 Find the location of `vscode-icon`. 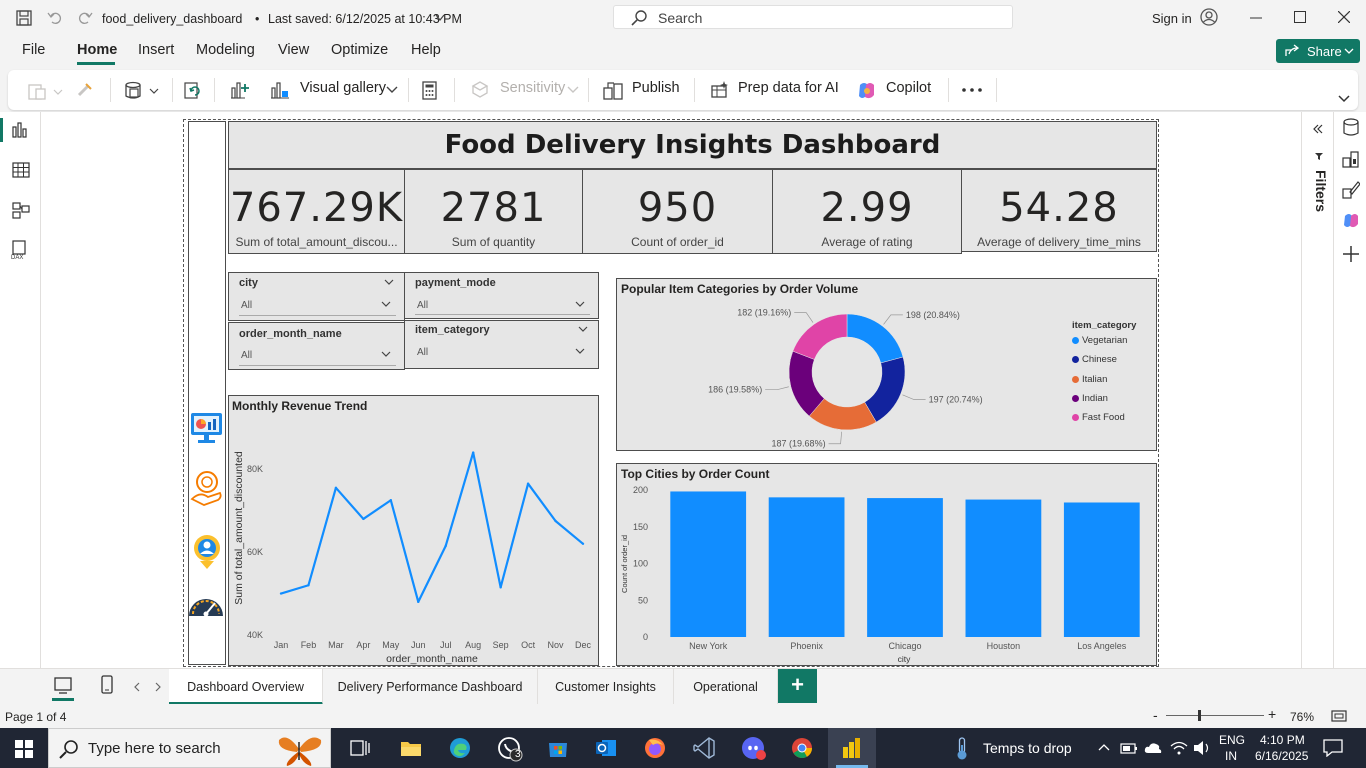

vscode-icon is located at coordinates (704, 748).